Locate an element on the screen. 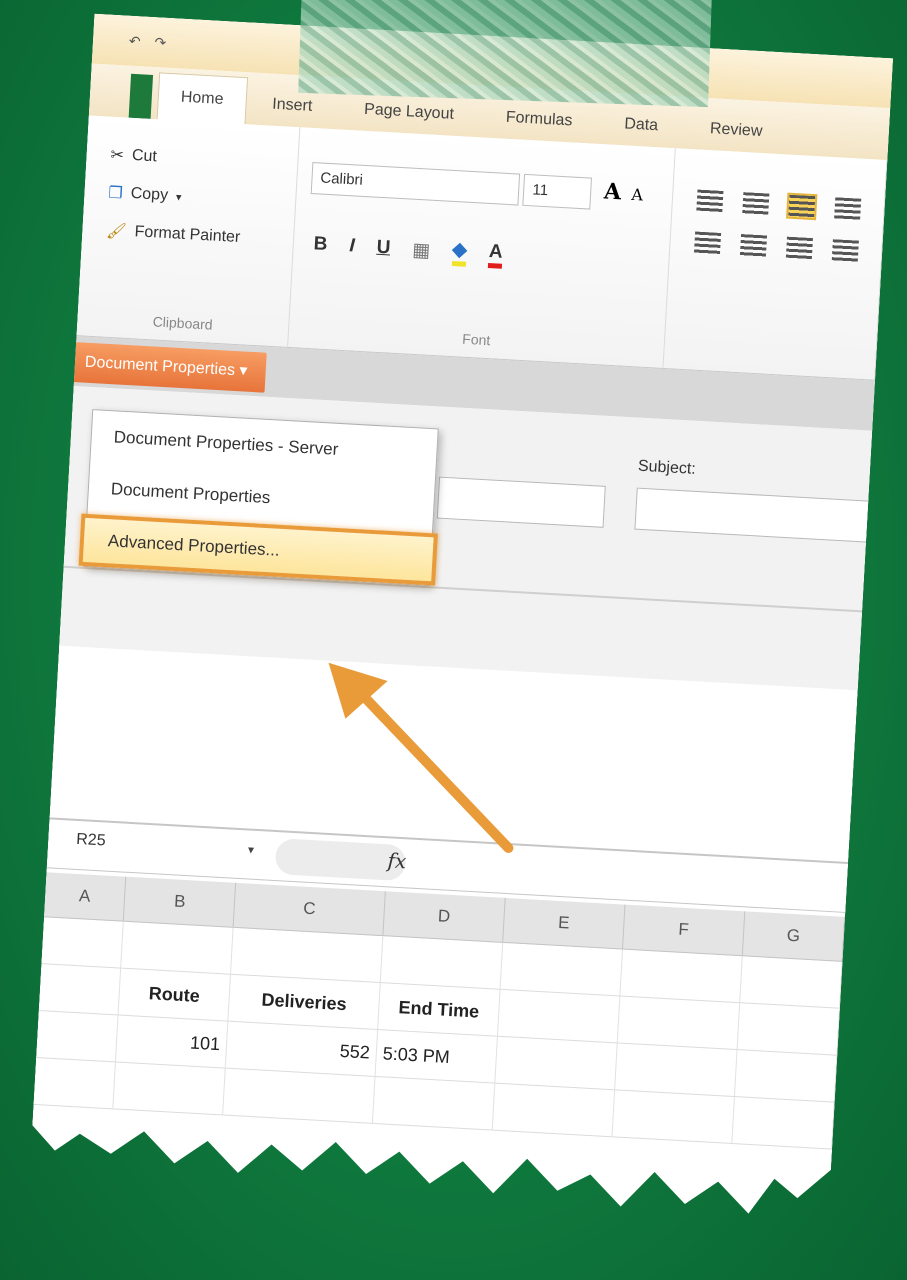 The height and width of the screenshot is (1280, 907). format-painter-button: 🖌 Format Painter is located at coordinates (193, 236).